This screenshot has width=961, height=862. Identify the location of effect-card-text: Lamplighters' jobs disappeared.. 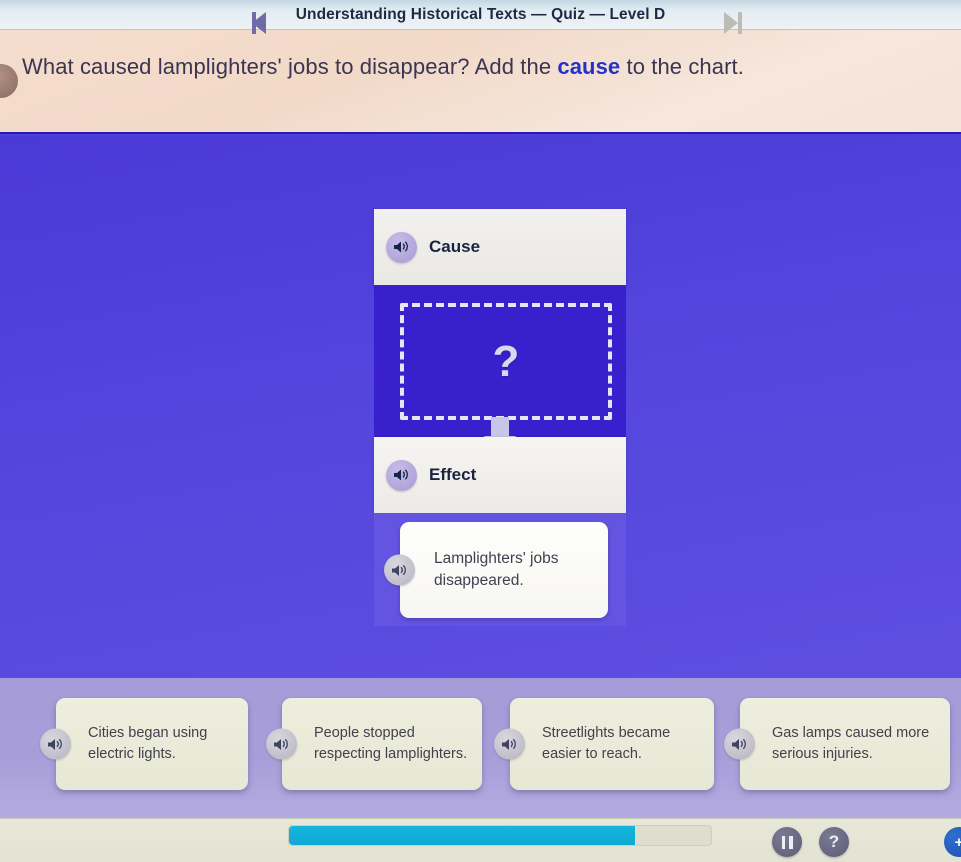
(496, 569).